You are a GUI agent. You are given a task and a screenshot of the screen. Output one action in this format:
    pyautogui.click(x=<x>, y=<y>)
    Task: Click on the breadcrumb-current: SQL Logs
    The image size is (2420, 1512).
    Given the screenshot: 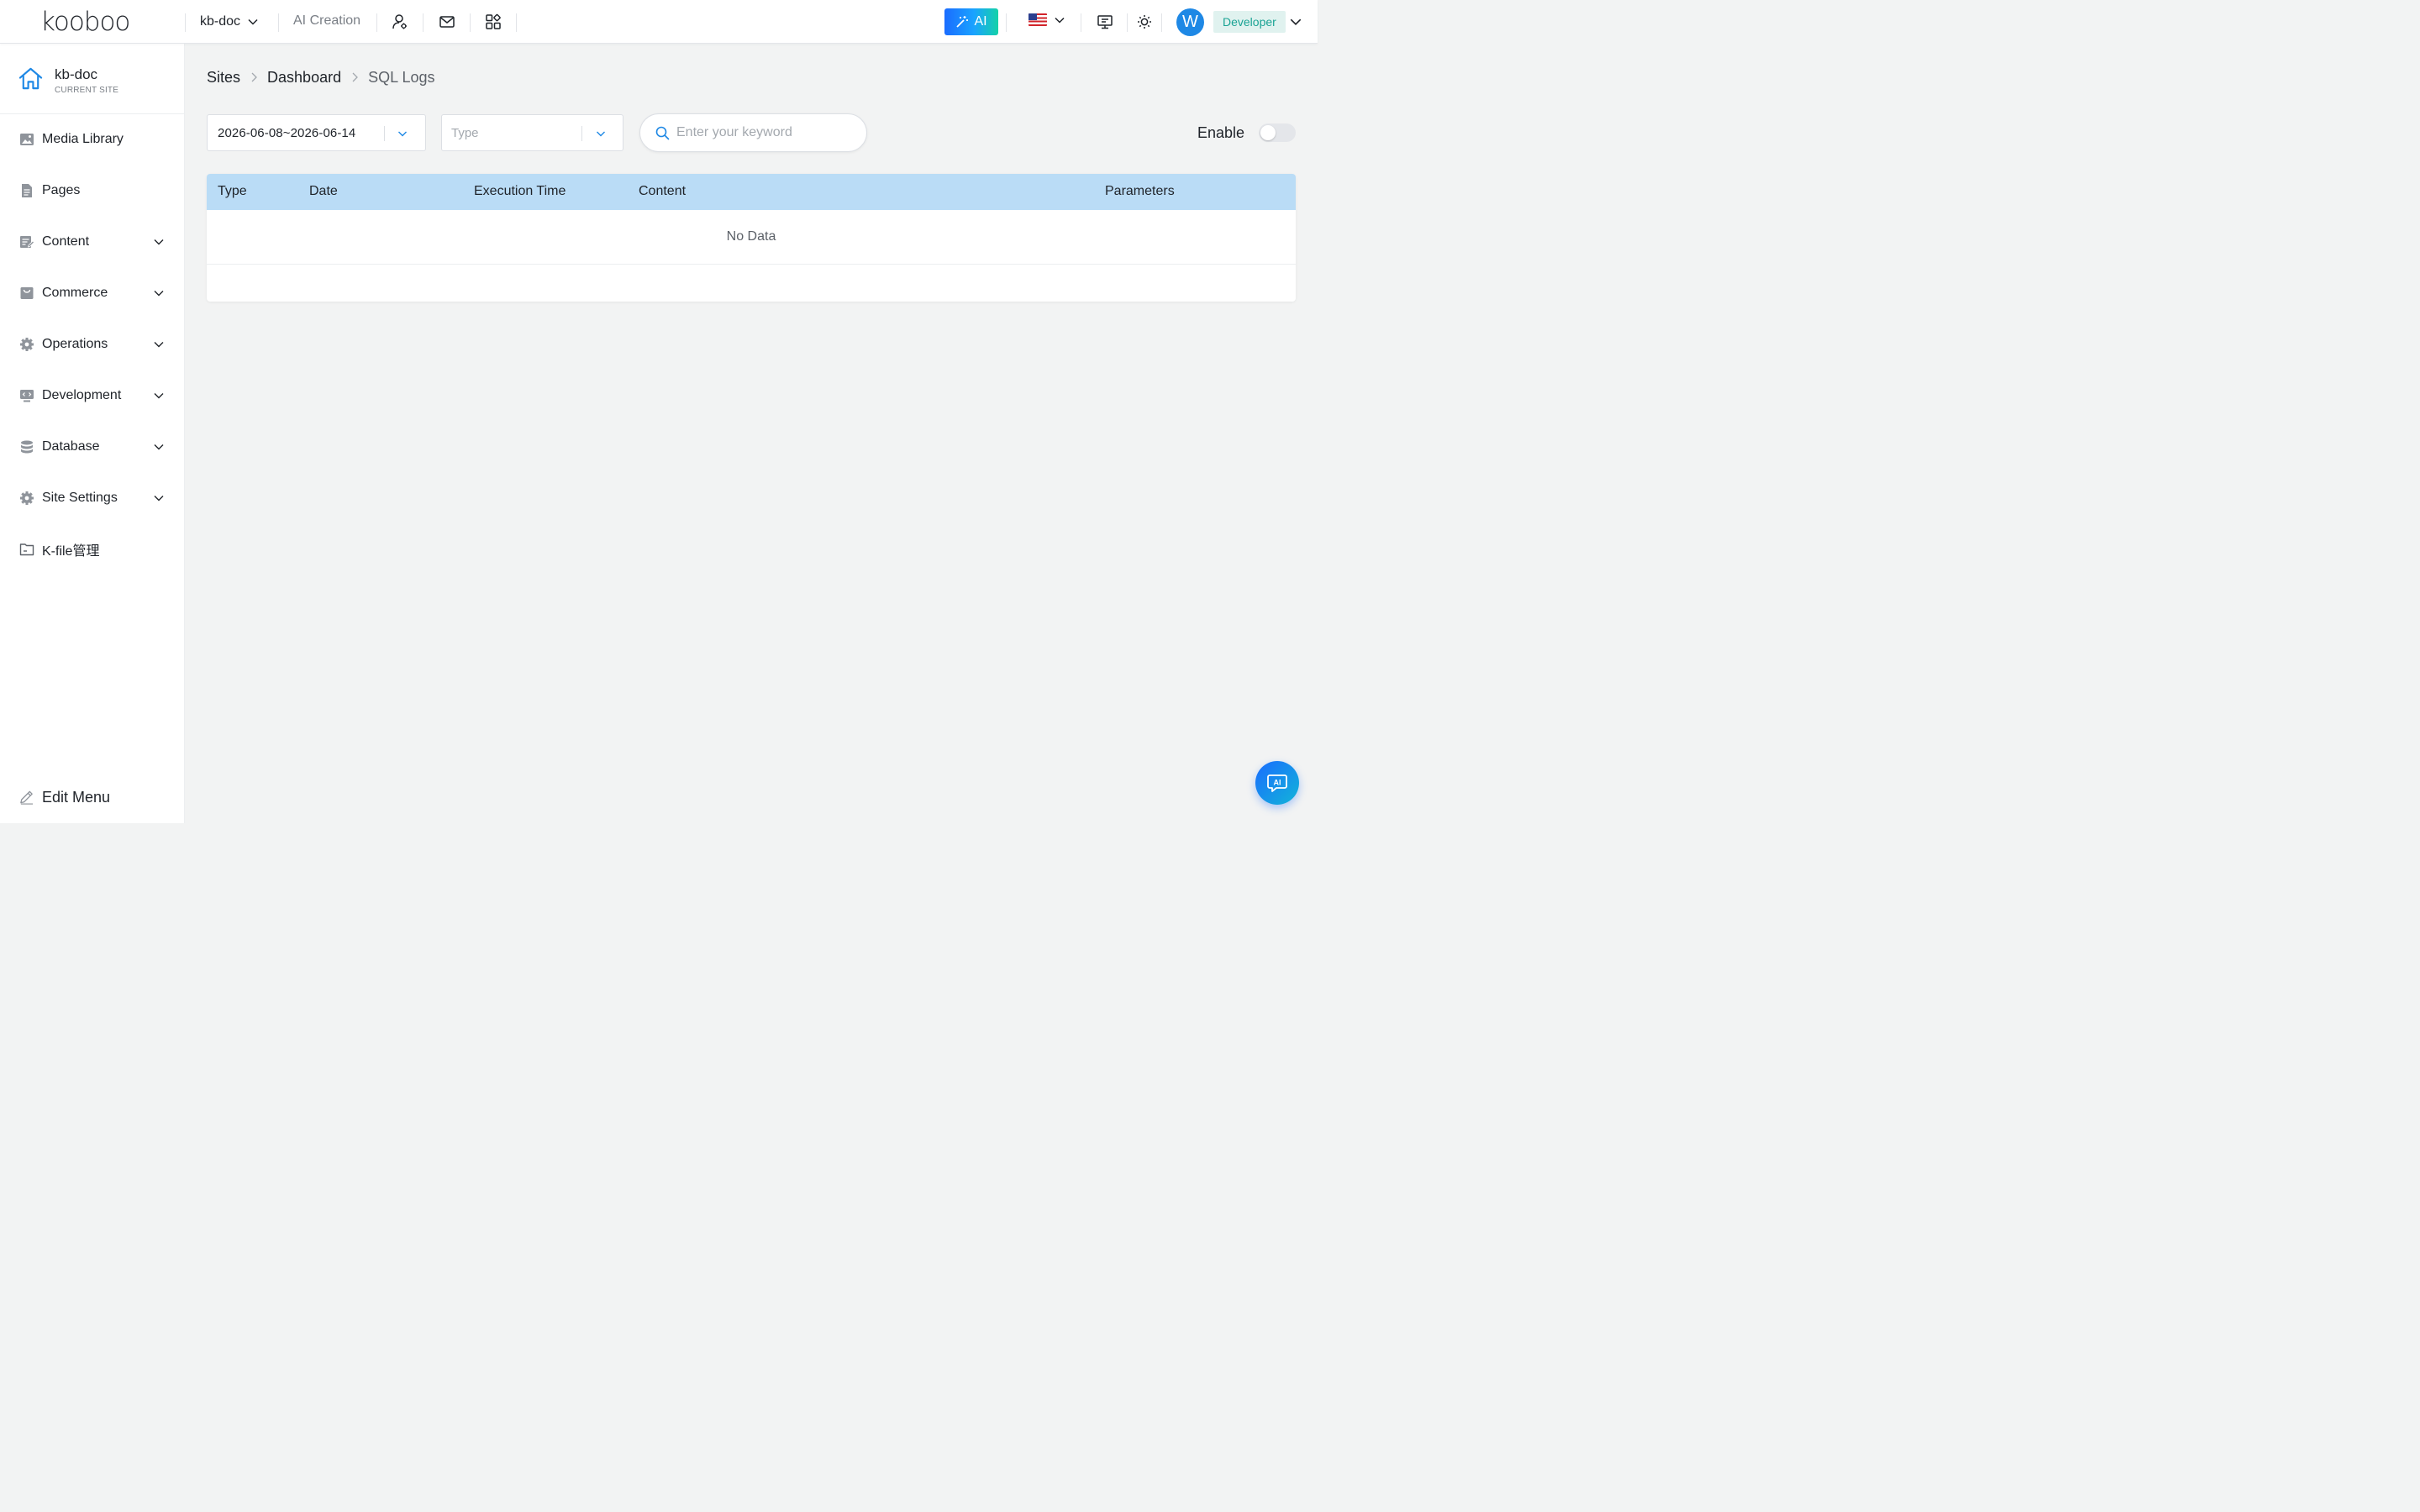 What is the action you would take?
    pyautogui.click(x=401, y=77)
    